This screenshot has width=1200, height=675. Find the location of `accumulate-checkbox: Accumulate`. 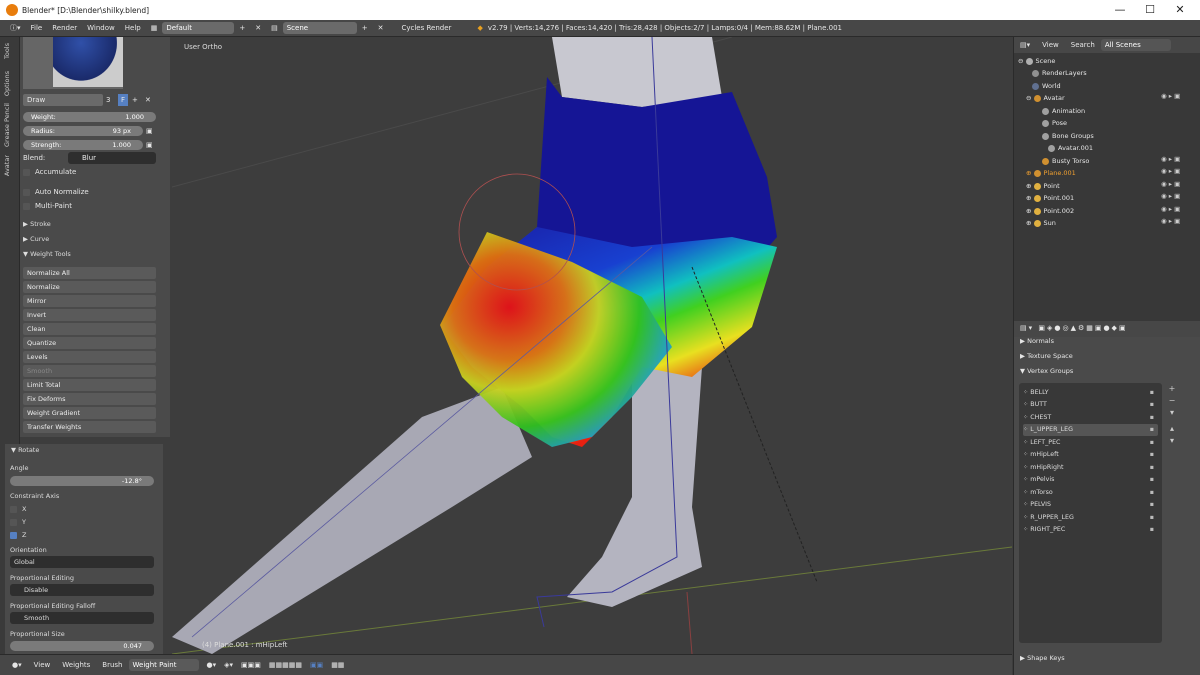

accumulate-checkbox: Accumulate is located at coordinates (49, 172).